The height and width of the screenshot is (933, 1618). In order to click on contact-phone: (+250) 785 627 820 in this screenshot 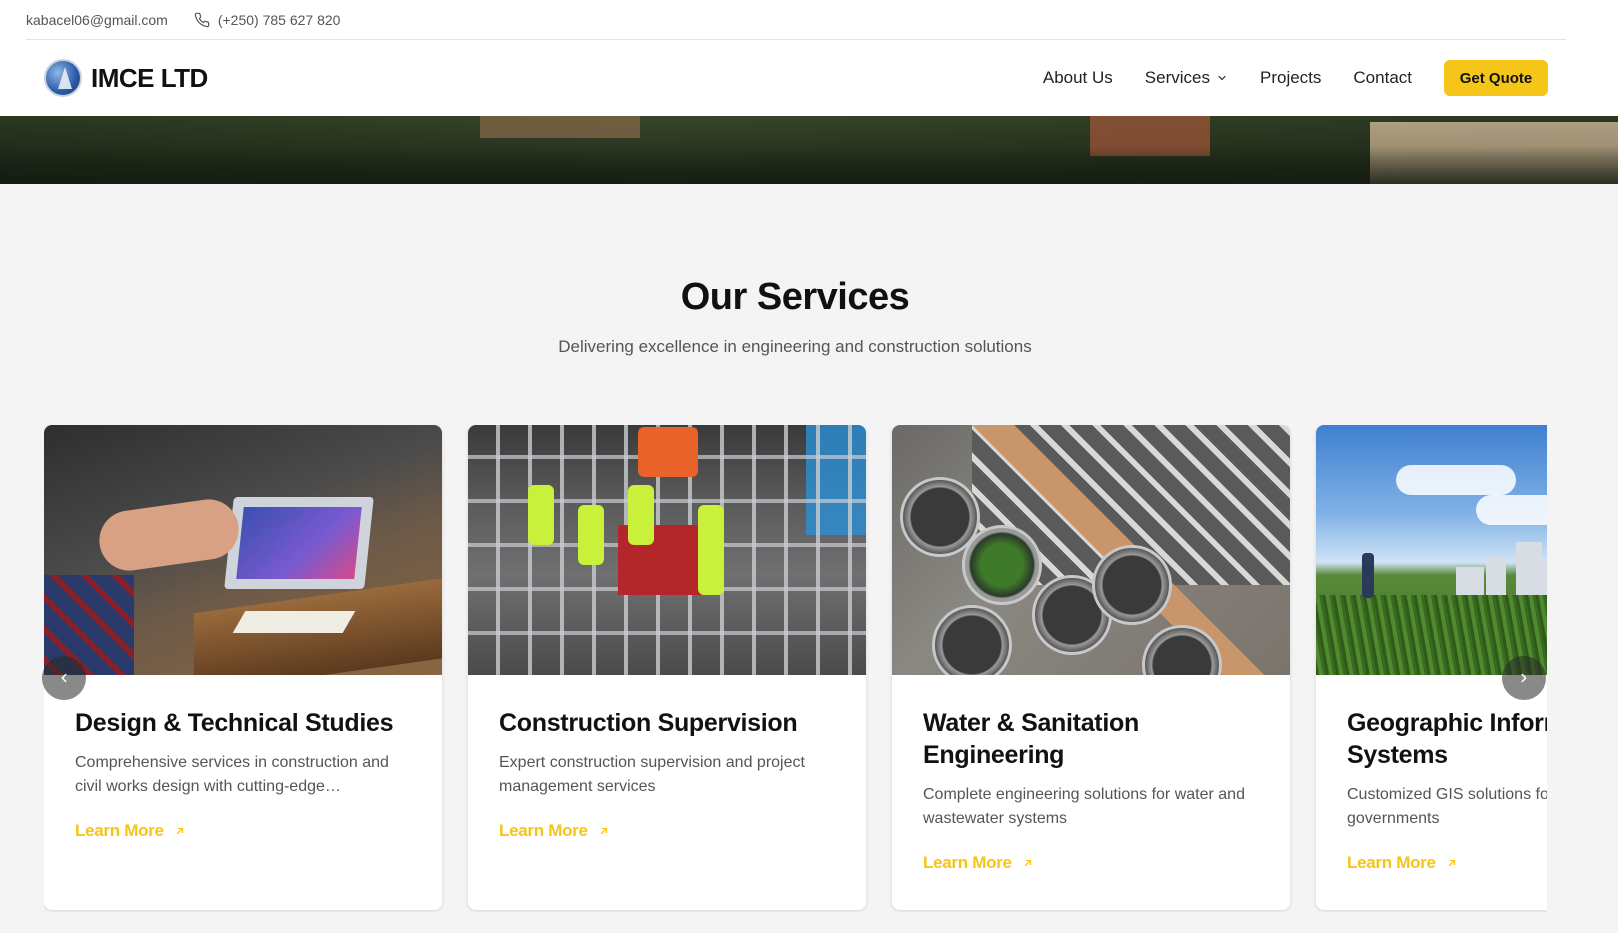, I will do `click(267, 19)`.